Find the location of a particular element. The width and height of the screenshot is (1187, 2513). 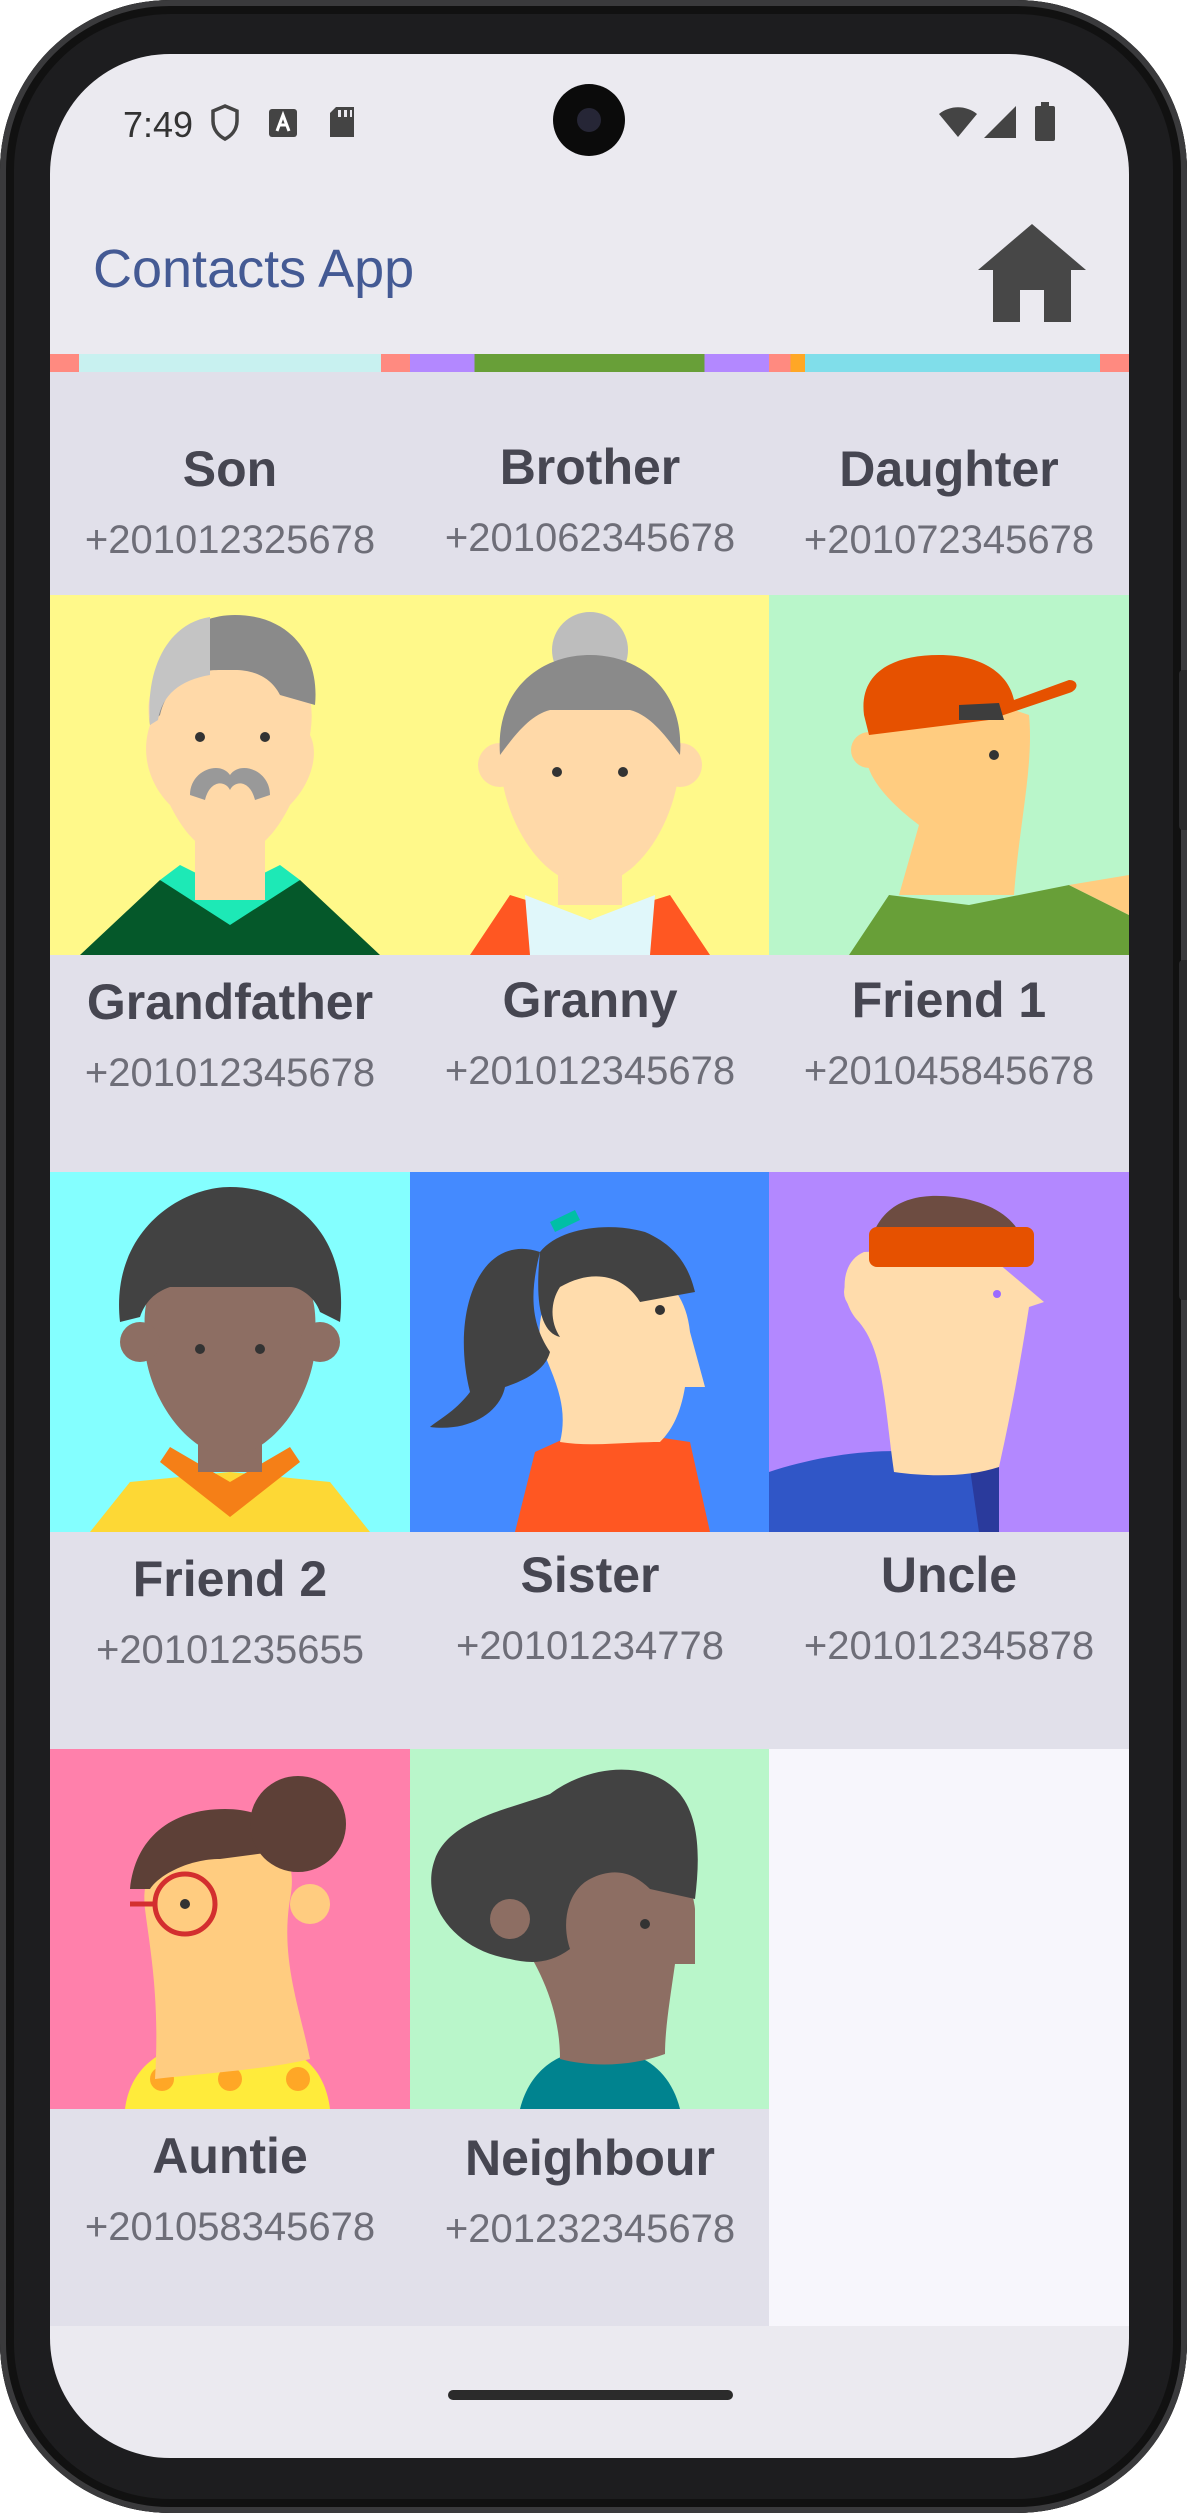

volume-button is located at coordinates (1183, 750).